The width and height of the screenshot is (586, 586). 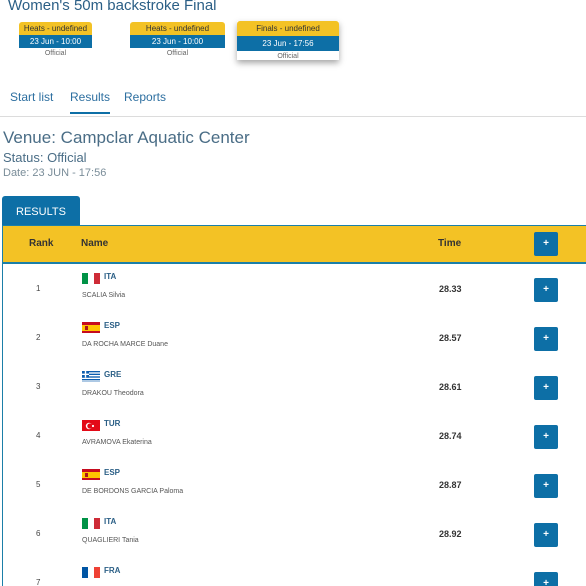 I want to click on table-row: 7 FRA +, so click(x=294, y=572).